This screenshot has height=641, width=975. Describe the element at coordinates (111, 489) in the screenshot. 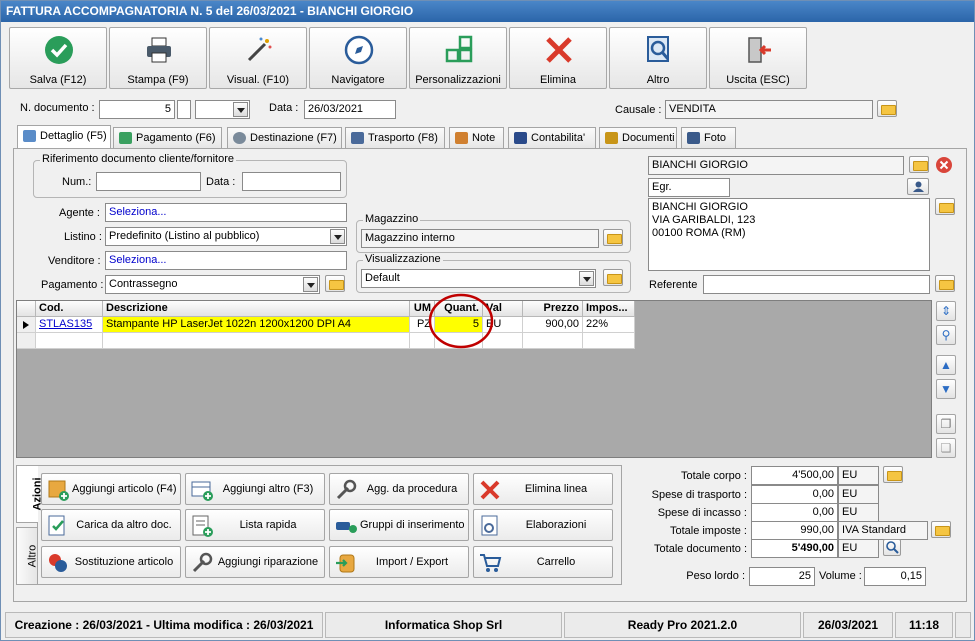

I see `add-article-button: Aggiungi articolo (F4)` at that location.